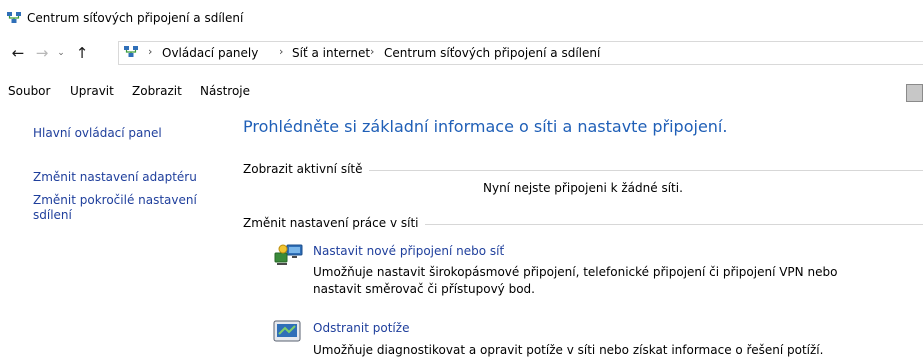  I want to click on sidebar-link-change-adapter-settings: Změnit nastavení adaptéru, so click(128, 177).